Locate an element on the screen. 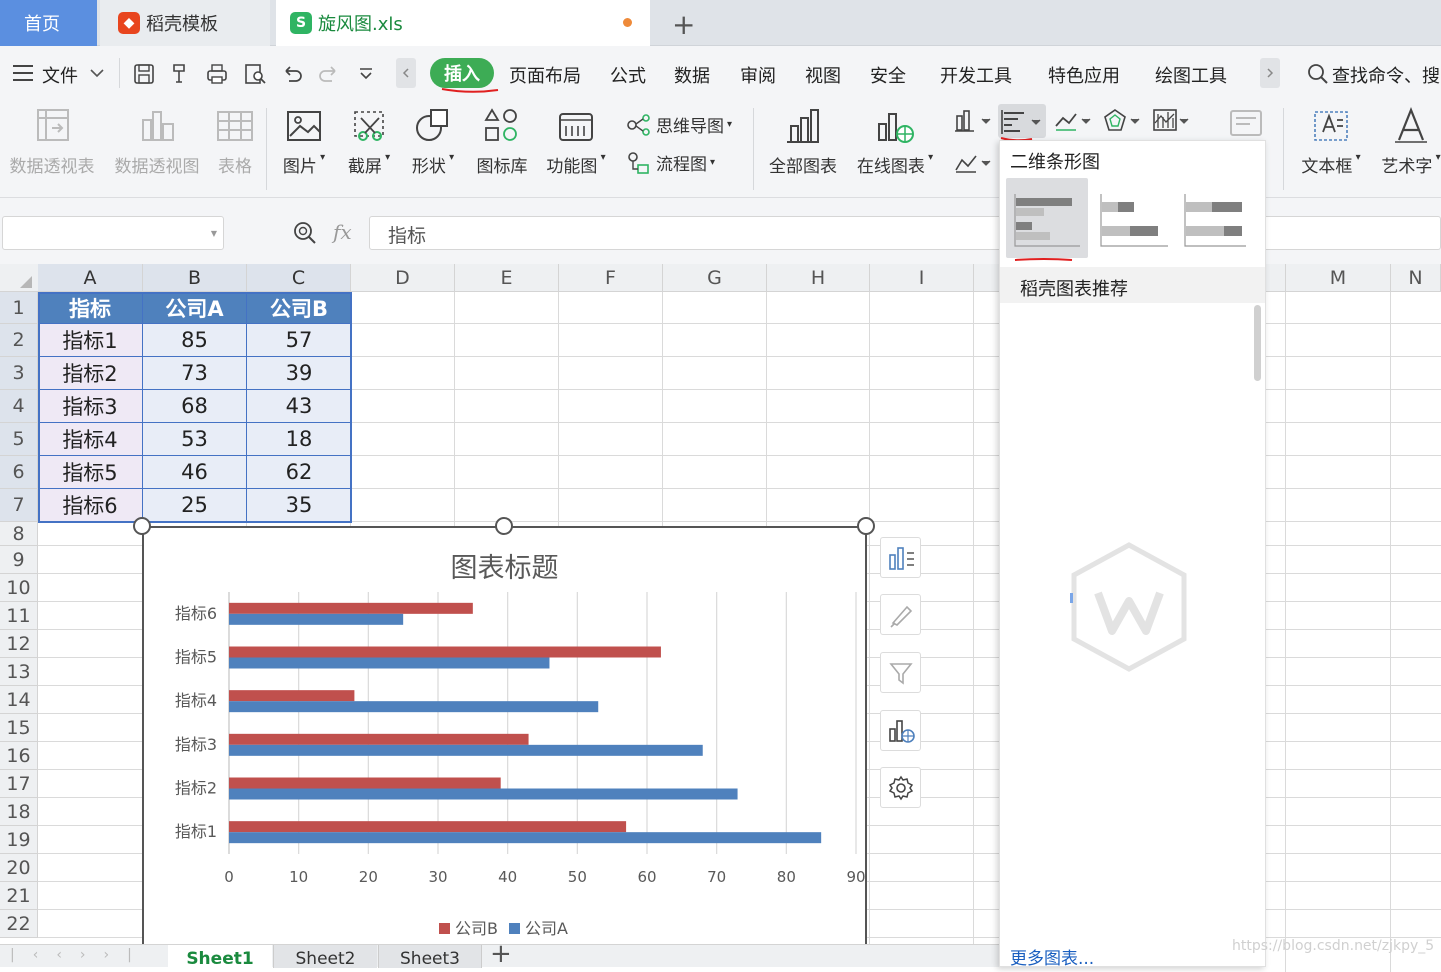 The width and height of the screenshot is (1441, 972). line-chart-dropdown is located at coordinates (1074, 121).